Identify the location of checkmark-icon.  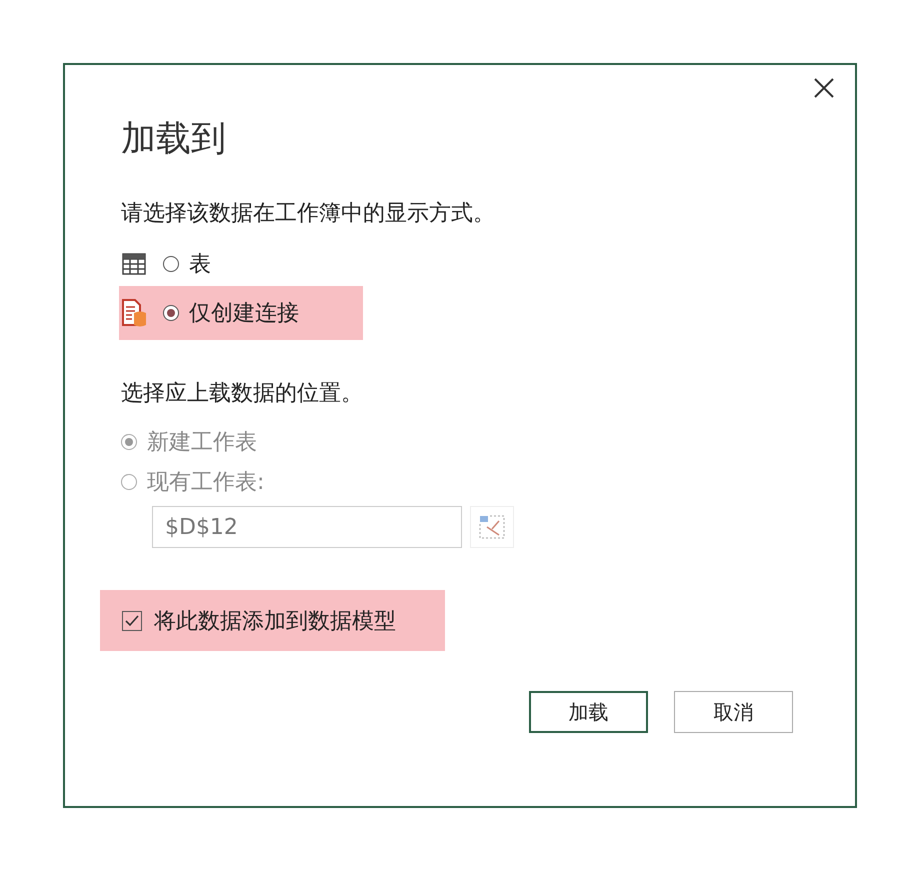
(132, 620).